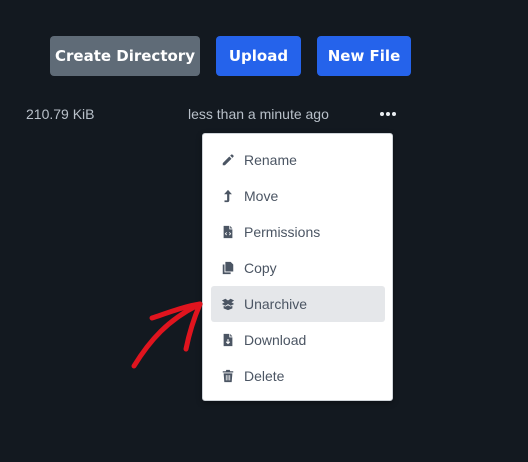 This screenshot has height=462, width=528. What do you see at coordinates (228, 232) in the screenshot?
I see `file-code-icon` at bounding box center [228, 232].